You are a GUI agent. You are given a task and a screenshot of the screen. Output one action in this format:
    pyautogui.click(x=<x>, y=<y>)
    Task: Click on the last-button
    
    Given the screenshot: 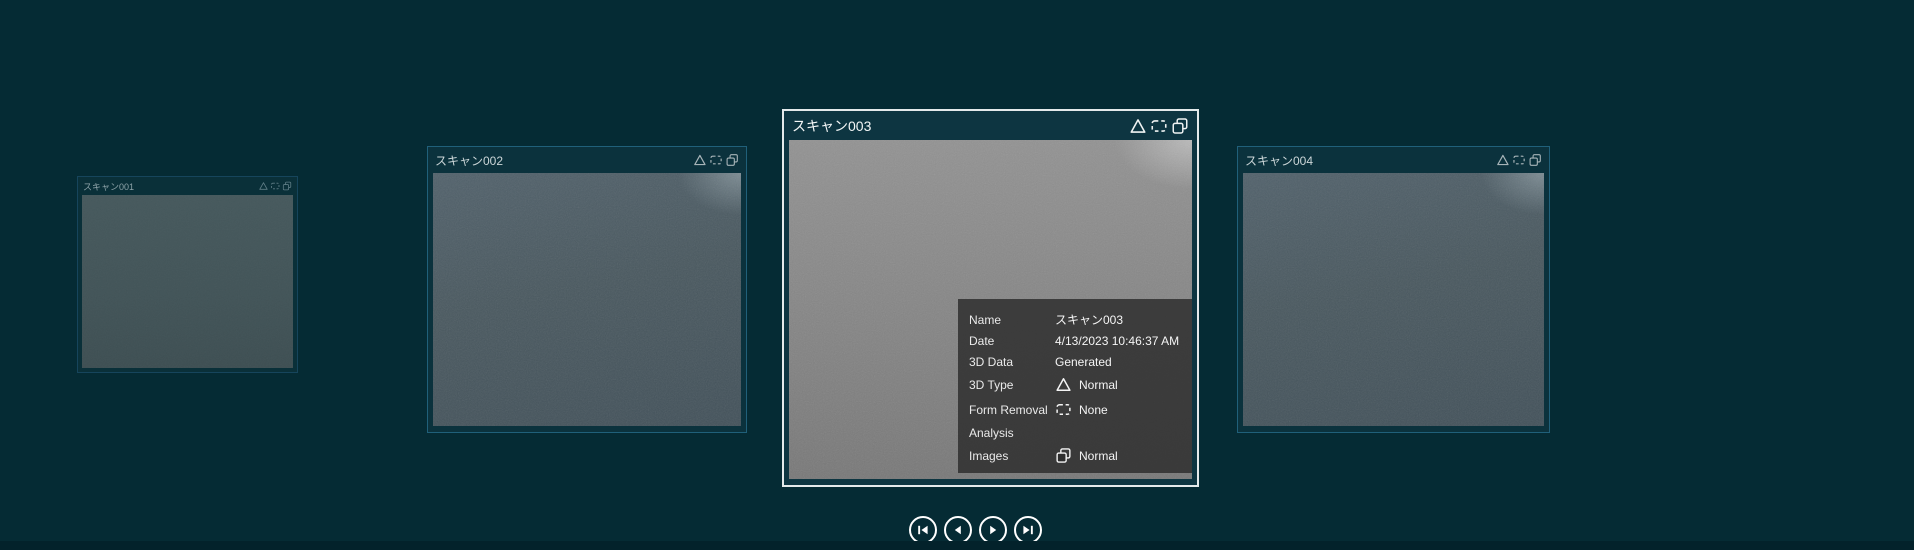 What is the action you would take?
    pyautogui.click(x=1028, y=530)
    